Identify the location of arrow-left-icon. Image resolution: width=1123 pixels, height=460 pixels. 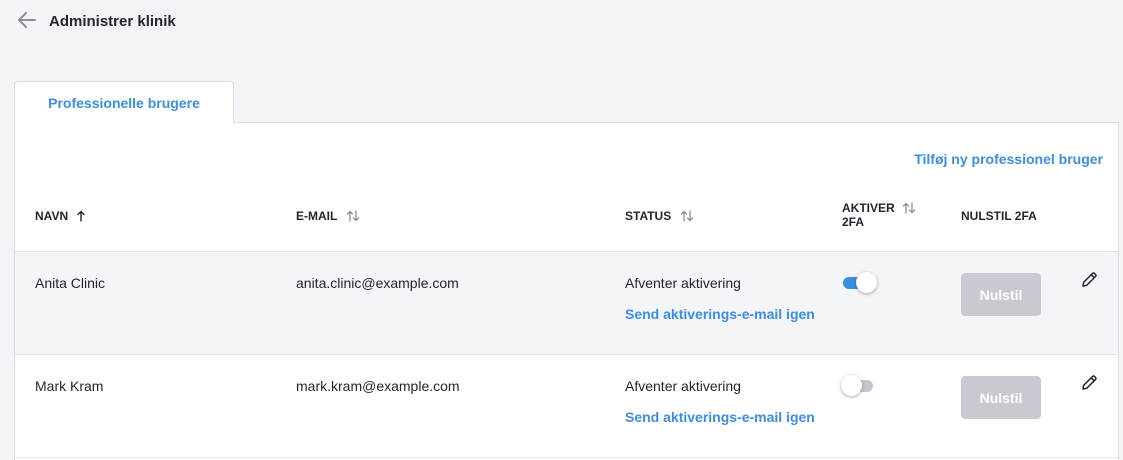
(27, 22).